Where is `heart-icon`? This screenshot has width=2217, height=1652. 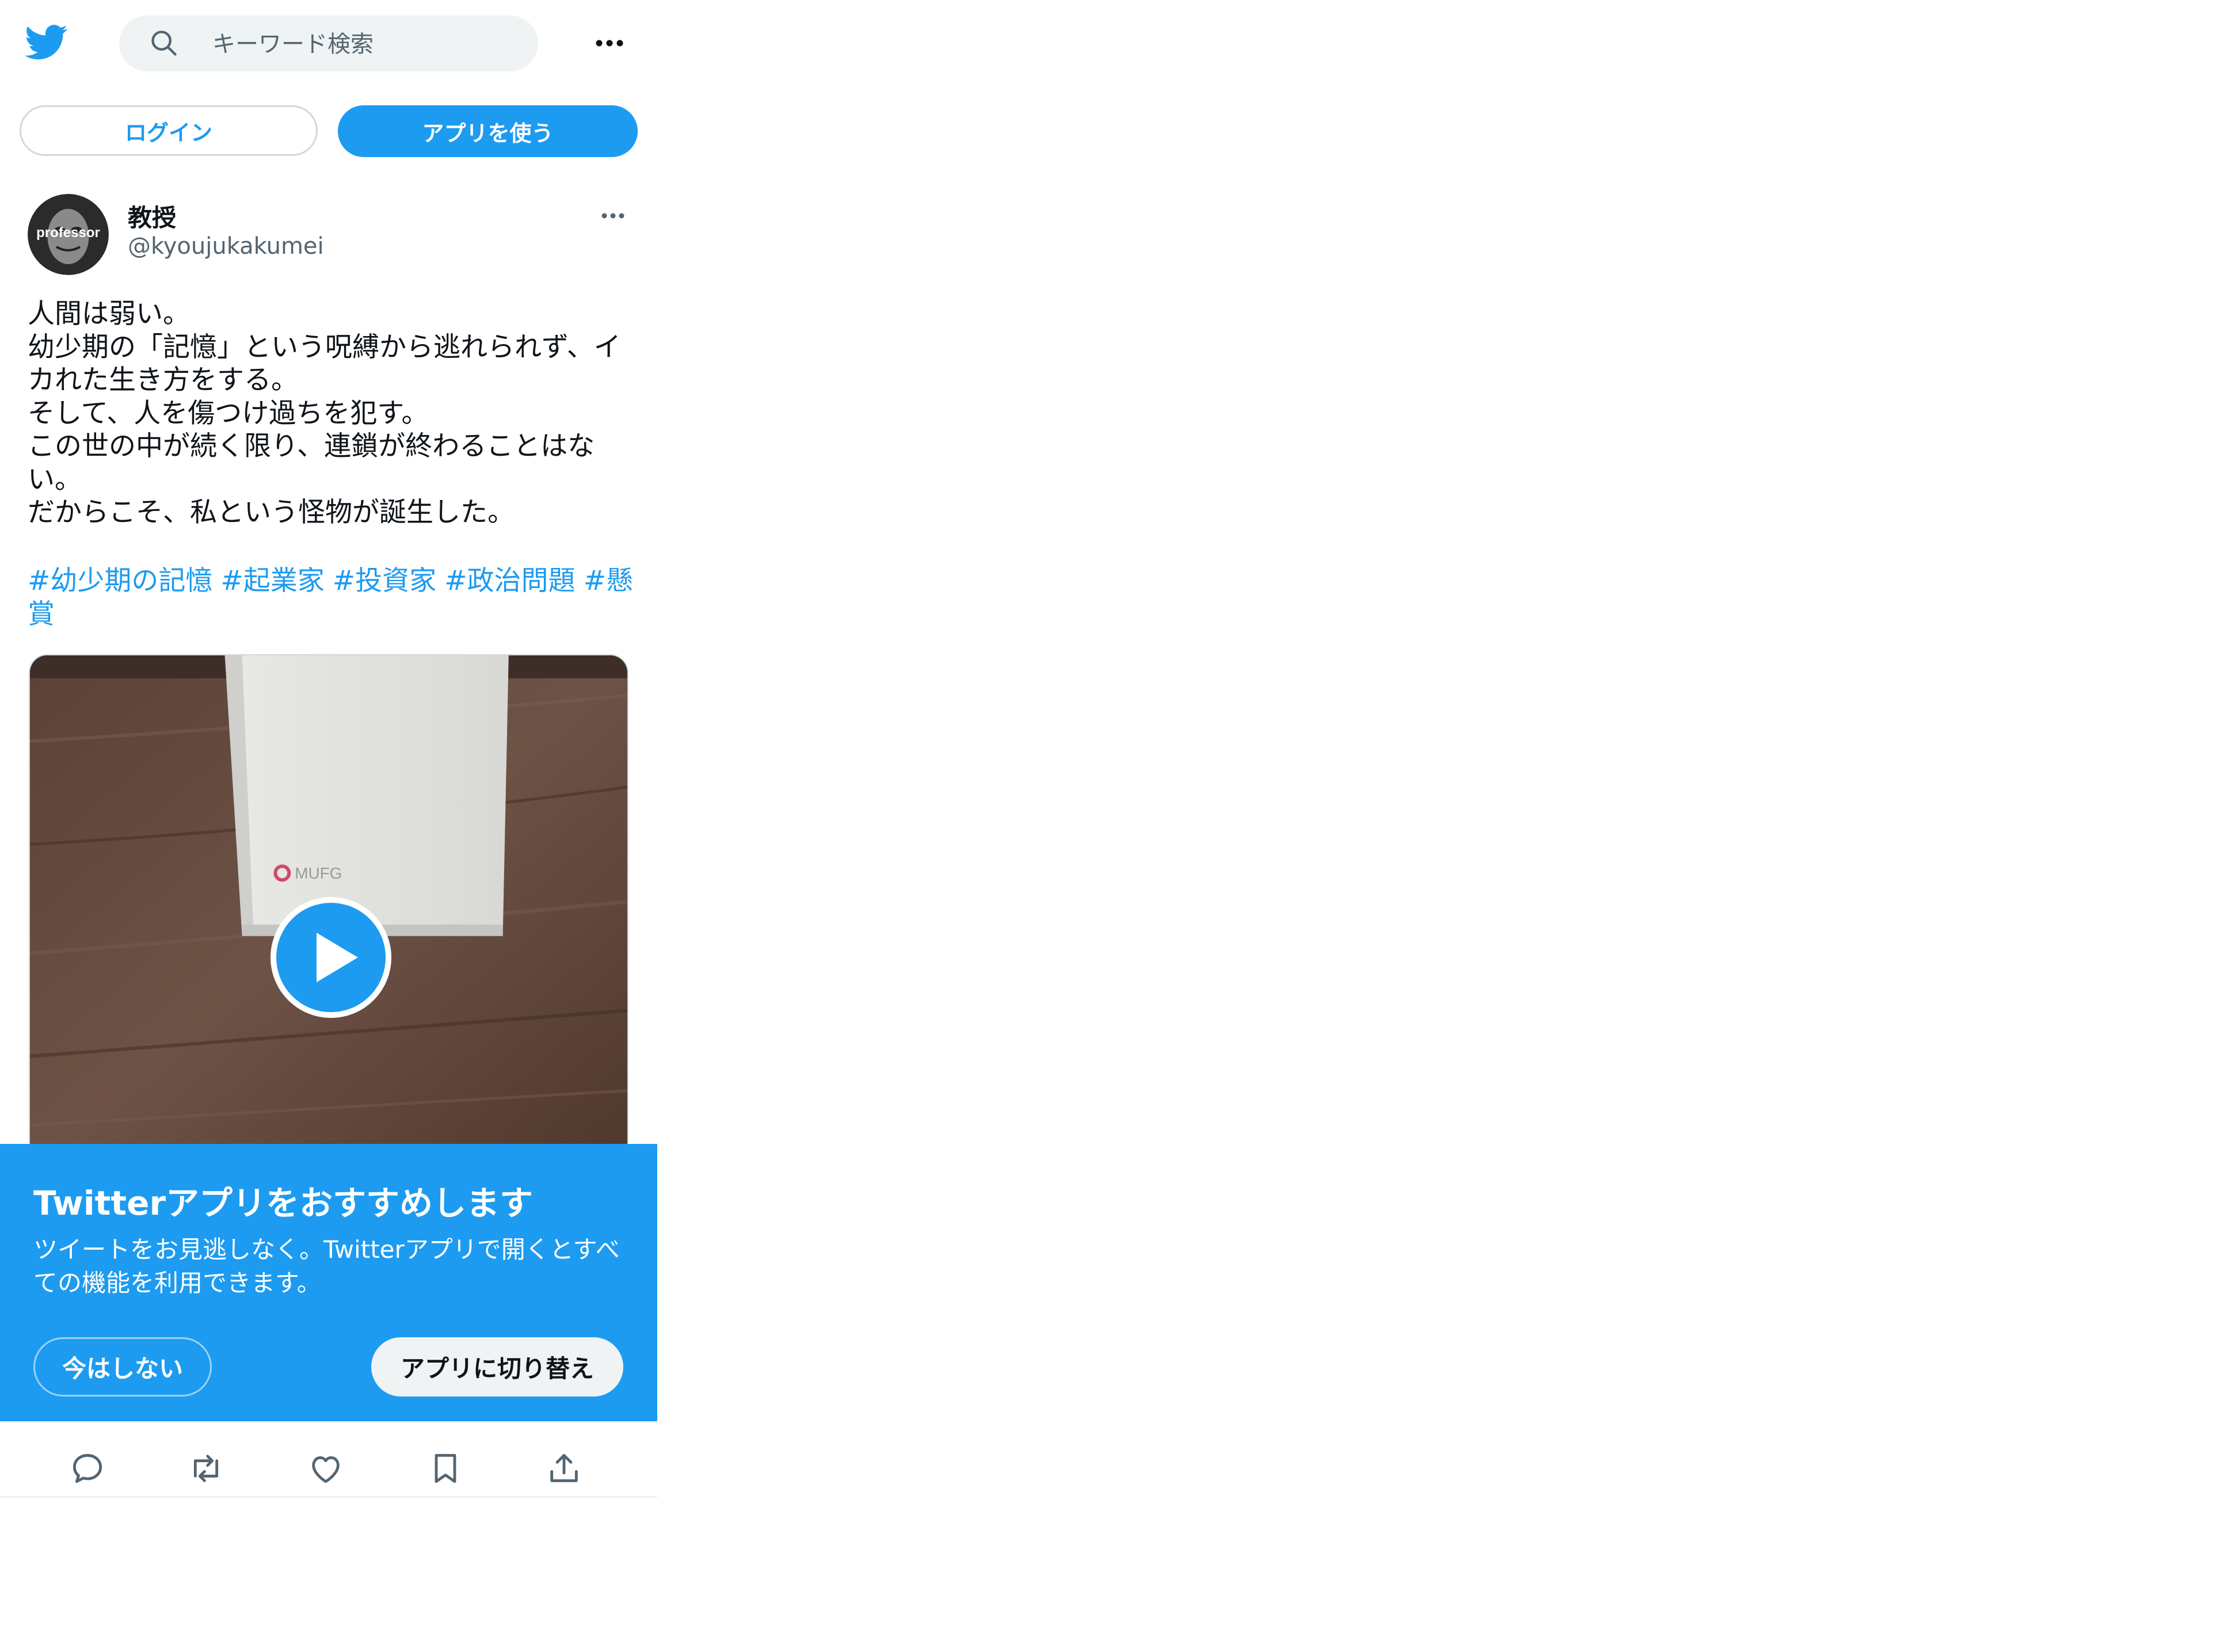 heart-icon is located at coordinates (325, 1468).